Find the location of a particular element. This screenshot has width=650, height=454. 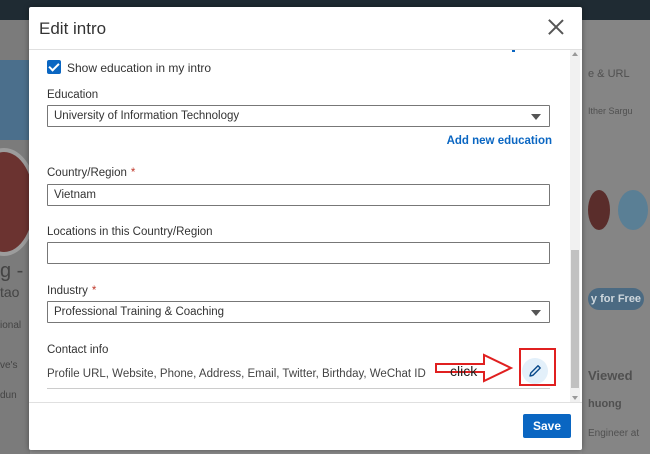

background-text: Viewed is located at coordinates (610, 375).